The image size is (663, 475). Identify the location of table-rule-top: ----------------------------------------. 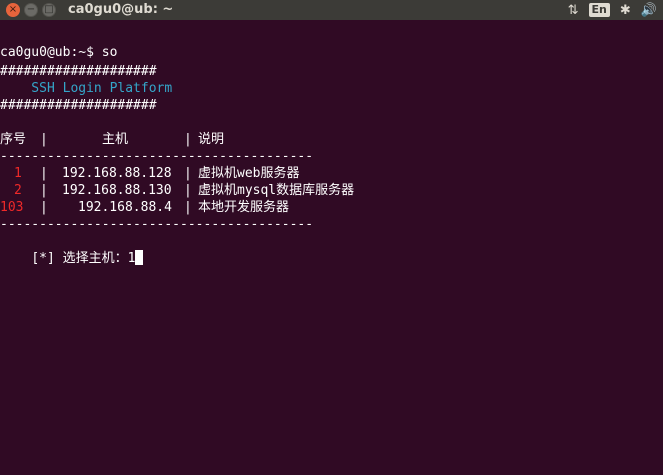
(157, 156).